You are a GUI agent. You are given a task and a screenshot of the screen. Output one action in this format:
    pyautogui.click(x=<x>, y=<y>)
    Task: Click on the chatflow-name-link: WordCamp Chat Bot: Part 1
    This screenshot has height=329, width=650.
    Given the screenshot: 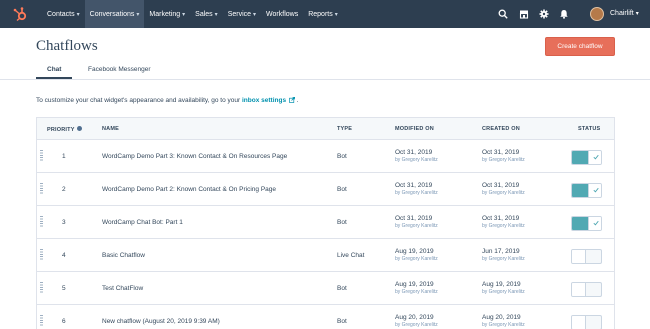 What is the action you would take?
    pyautogui.click(x=142, y=222)
    